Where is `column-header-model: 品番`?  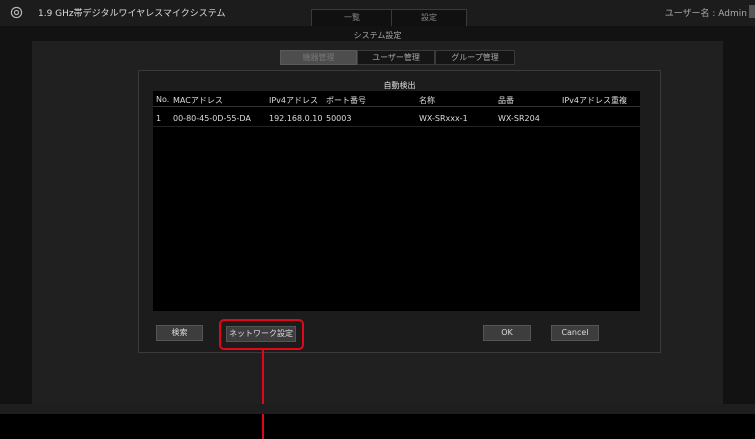
column-header-model: 品番 is located at coordinates (506, 100).